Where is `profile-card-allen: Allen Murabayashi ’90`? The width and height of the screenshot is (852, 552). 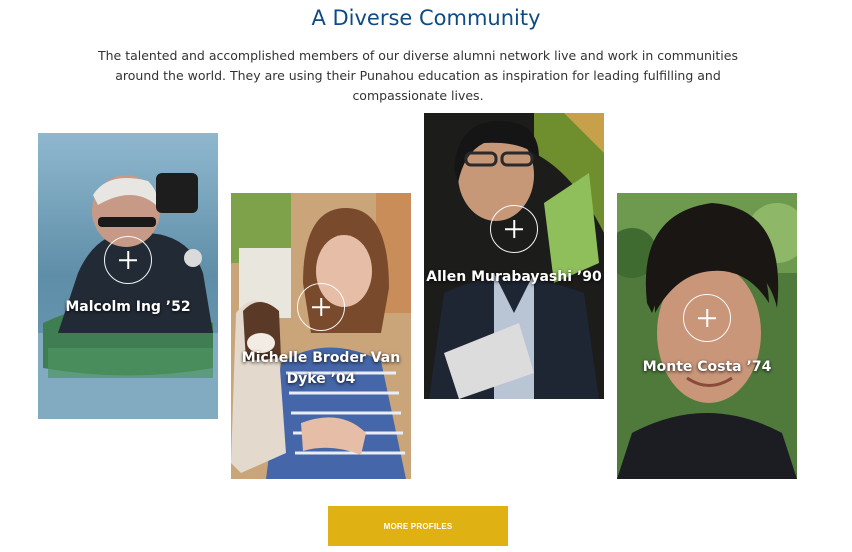
profile-card-allen: Allen Murabayashi ’90 is located at coordinates (514, 256).